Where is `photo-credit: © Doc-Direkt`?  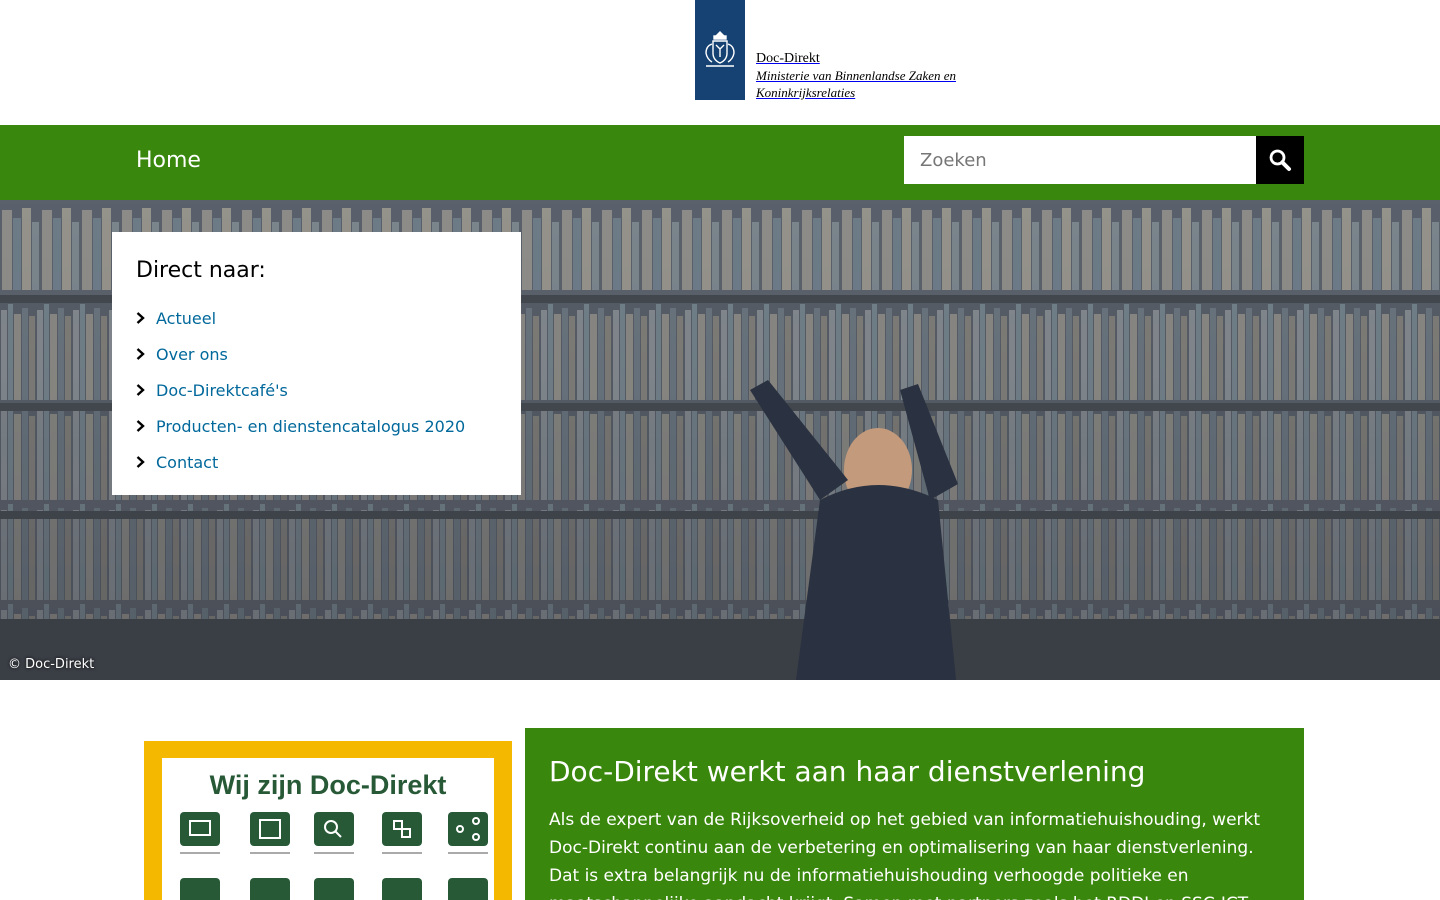 photo-credit: © Doc-Direkt is located at coordinates (51, 664).